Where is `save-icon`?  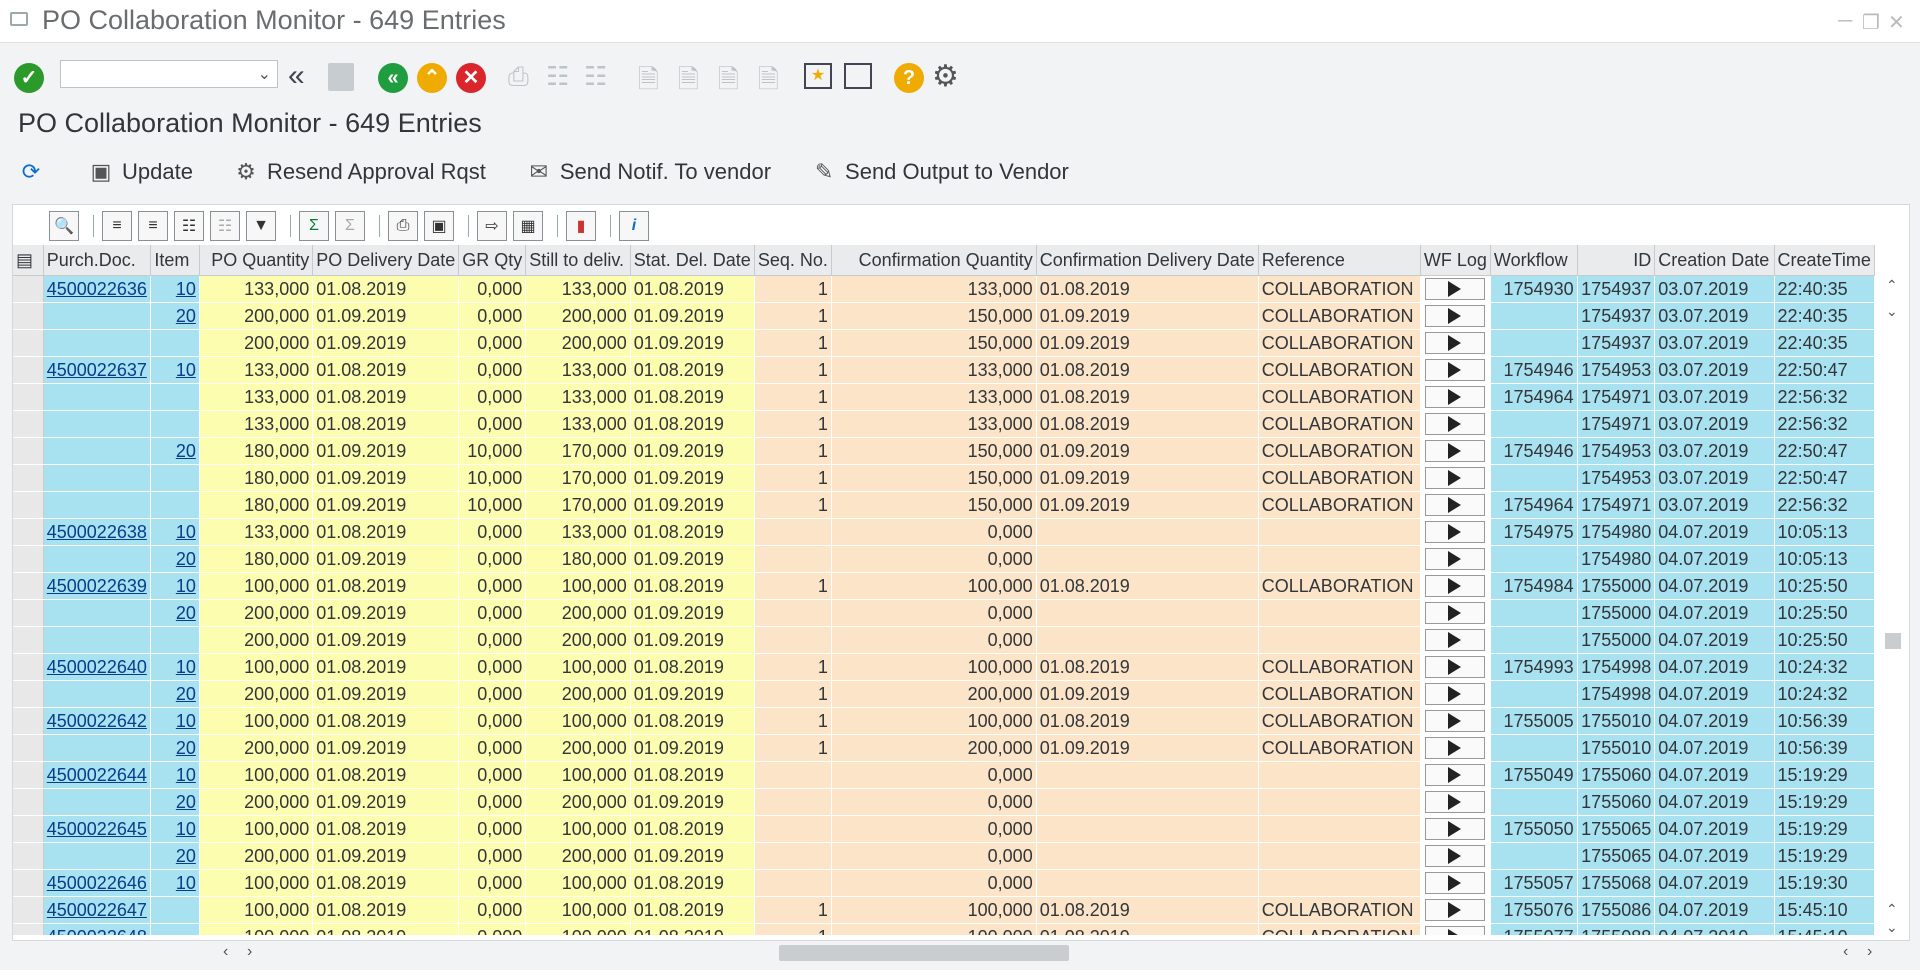
save-icon is located at coordinates (341, 77).